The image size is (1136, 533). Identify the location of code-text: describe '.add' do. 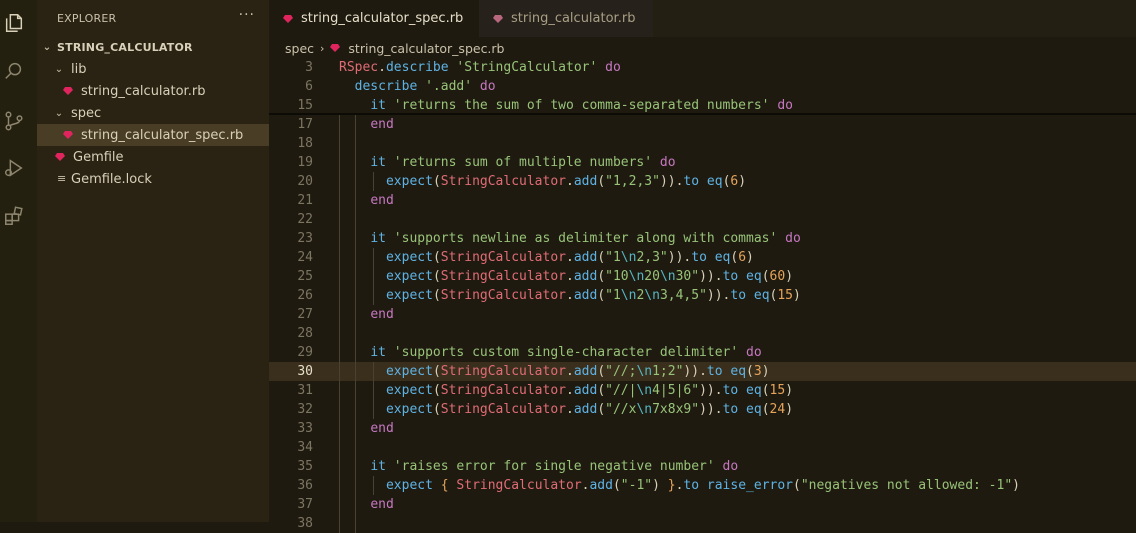
(425, 86).